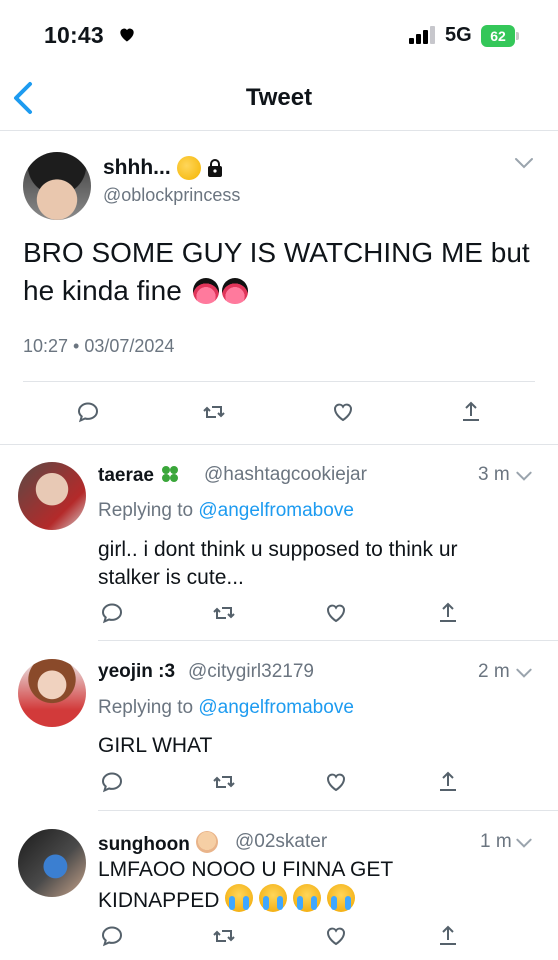 This screenshot has height=960, width=558. What do you see at coordinates (99, 346) in the screenshot?
I see `tweet-timestamp: 10:27 • 03/07/2024` at bounding box center [99, 346].